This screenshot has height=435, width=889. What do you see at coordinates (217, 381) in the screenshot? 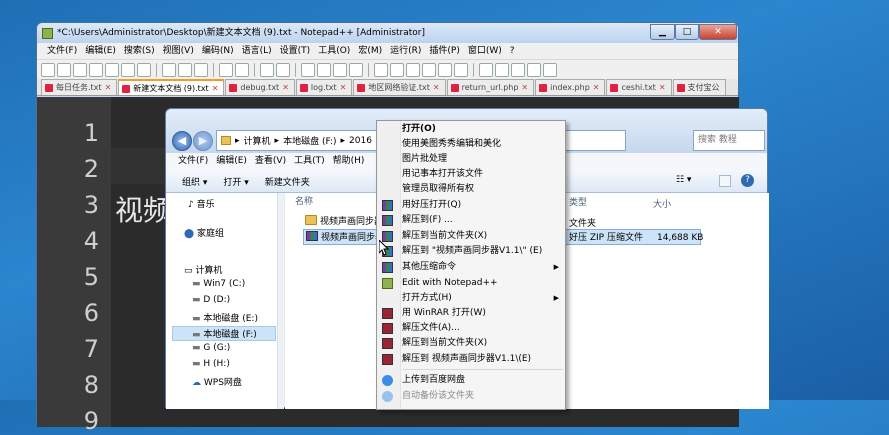
I see `nav-item-wps-drive: ☁ WPS网盘` at bounding box center [217, 381].